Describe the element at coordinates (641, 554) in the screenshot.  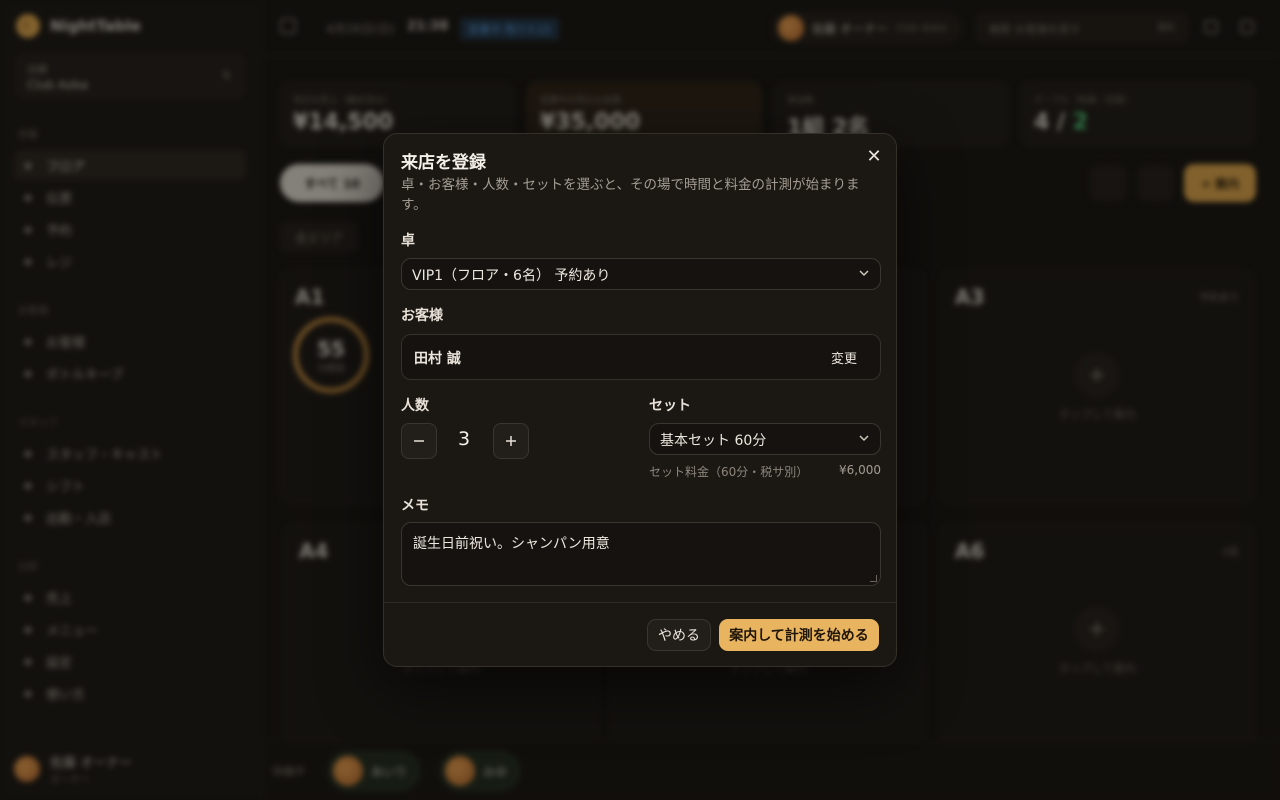
I see `memo-textarea: 誕生日前祝い。シャンパン用意` at that location.